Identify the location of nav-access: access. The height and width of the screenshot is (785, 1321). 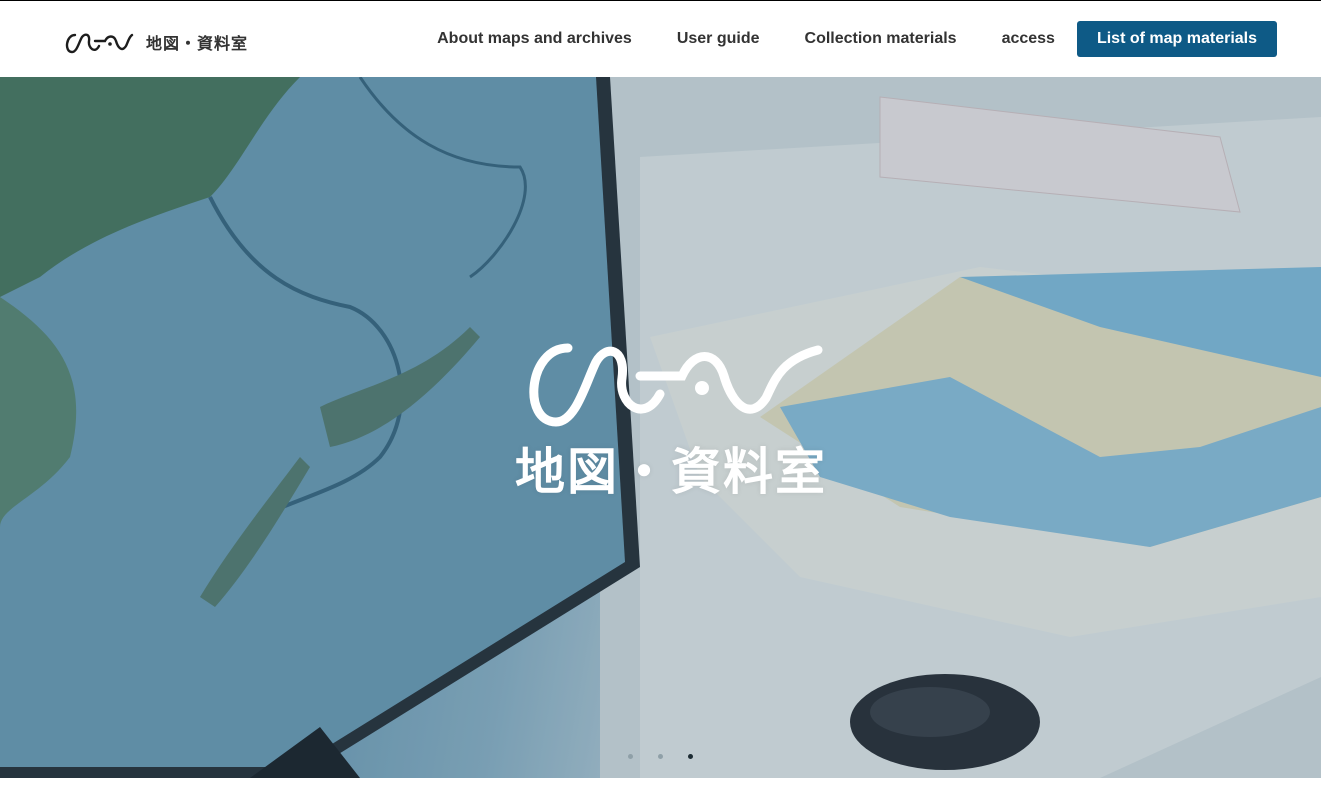
(1028, 39).